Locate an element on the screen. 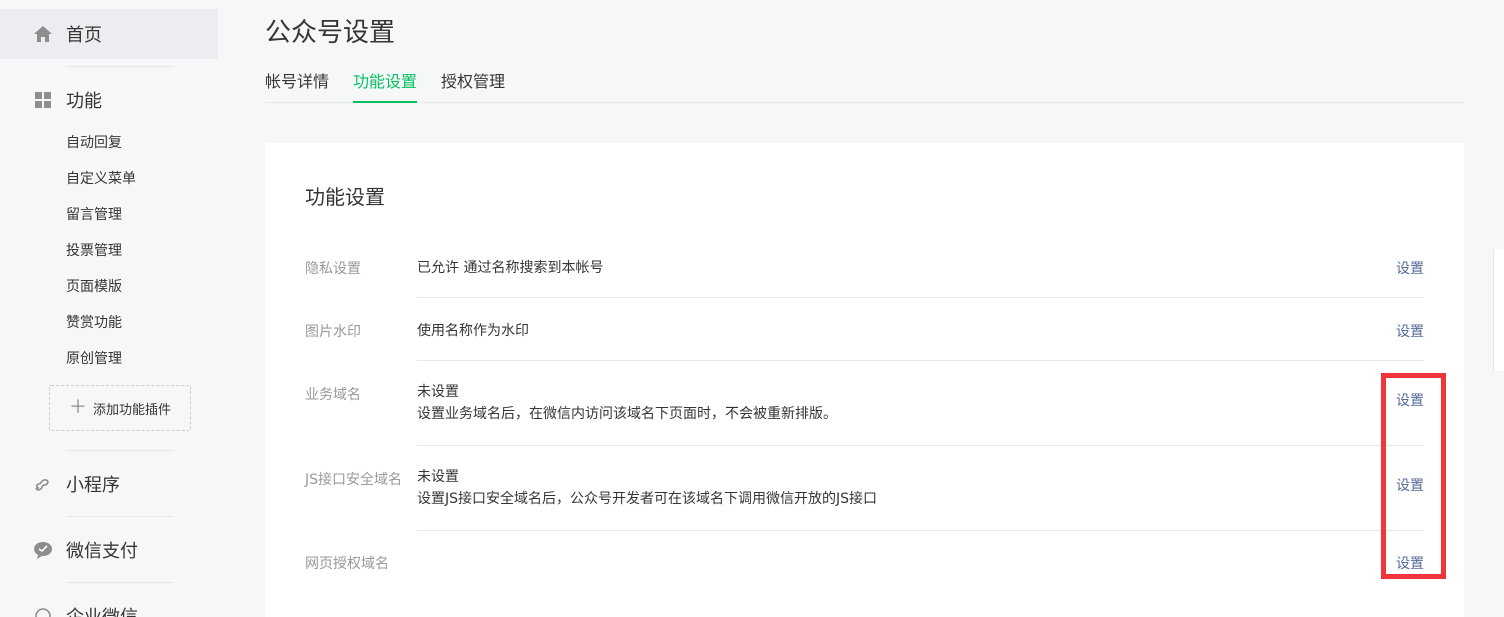  privacy-settings-button: 设置 is located at coordinates (1410, 268).